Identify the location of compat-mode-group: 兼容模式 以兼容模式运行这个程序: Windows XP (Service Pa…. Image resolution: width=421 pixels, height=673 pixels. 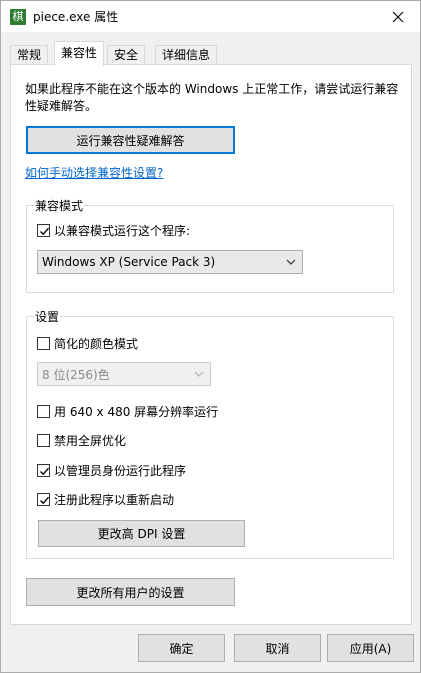
(210, 245).